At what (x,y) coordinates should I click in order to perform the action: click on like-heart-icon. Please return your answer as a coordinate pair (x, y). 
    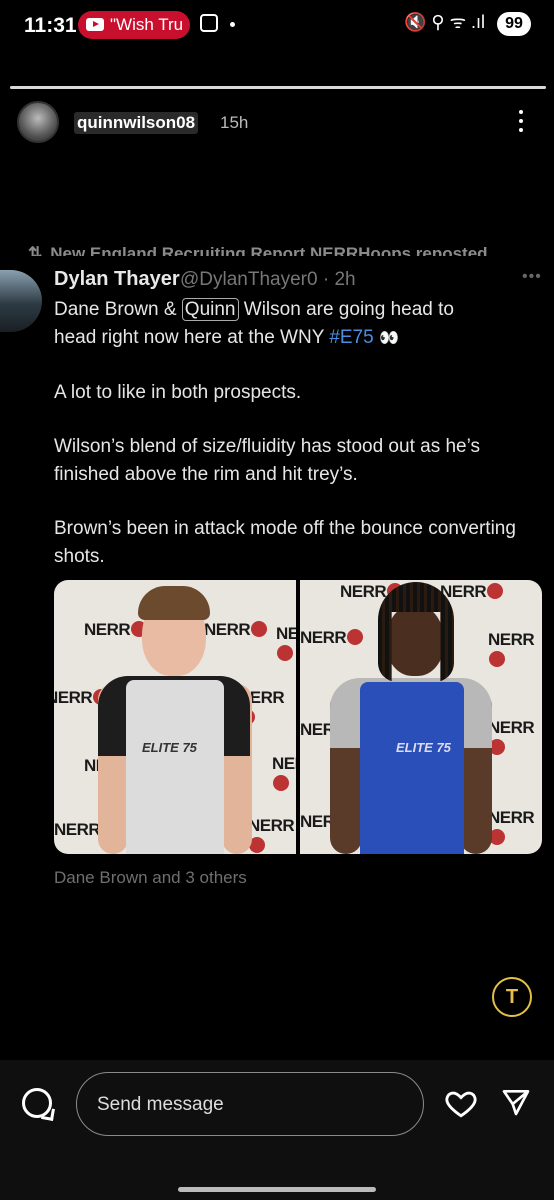
    Looking at the image, I should click on (461, 1103).